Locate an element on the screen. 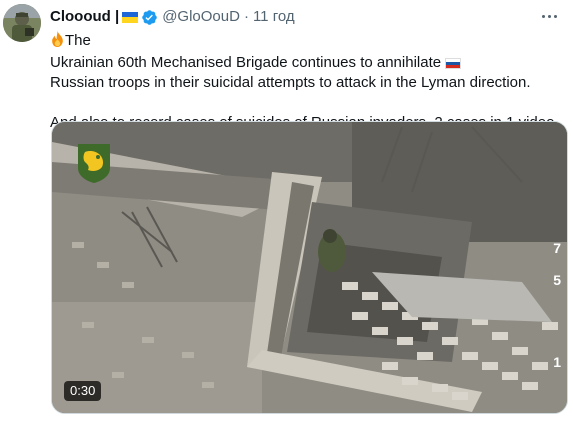 The image size is (573, 421). overlay-number-2: 5 is located at coordinates (557, 280).